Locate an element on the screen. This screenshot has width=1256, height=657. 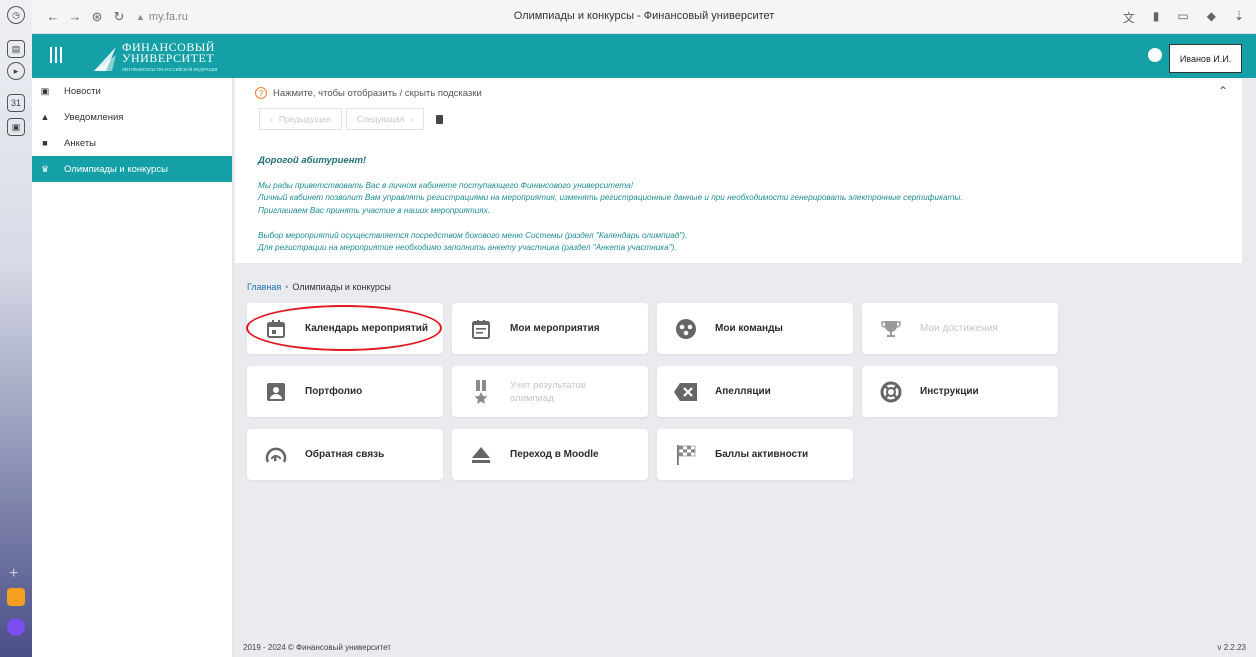
sidebar-item-label: Олимпиады и конкурсы is located at coordinates (116, 169).